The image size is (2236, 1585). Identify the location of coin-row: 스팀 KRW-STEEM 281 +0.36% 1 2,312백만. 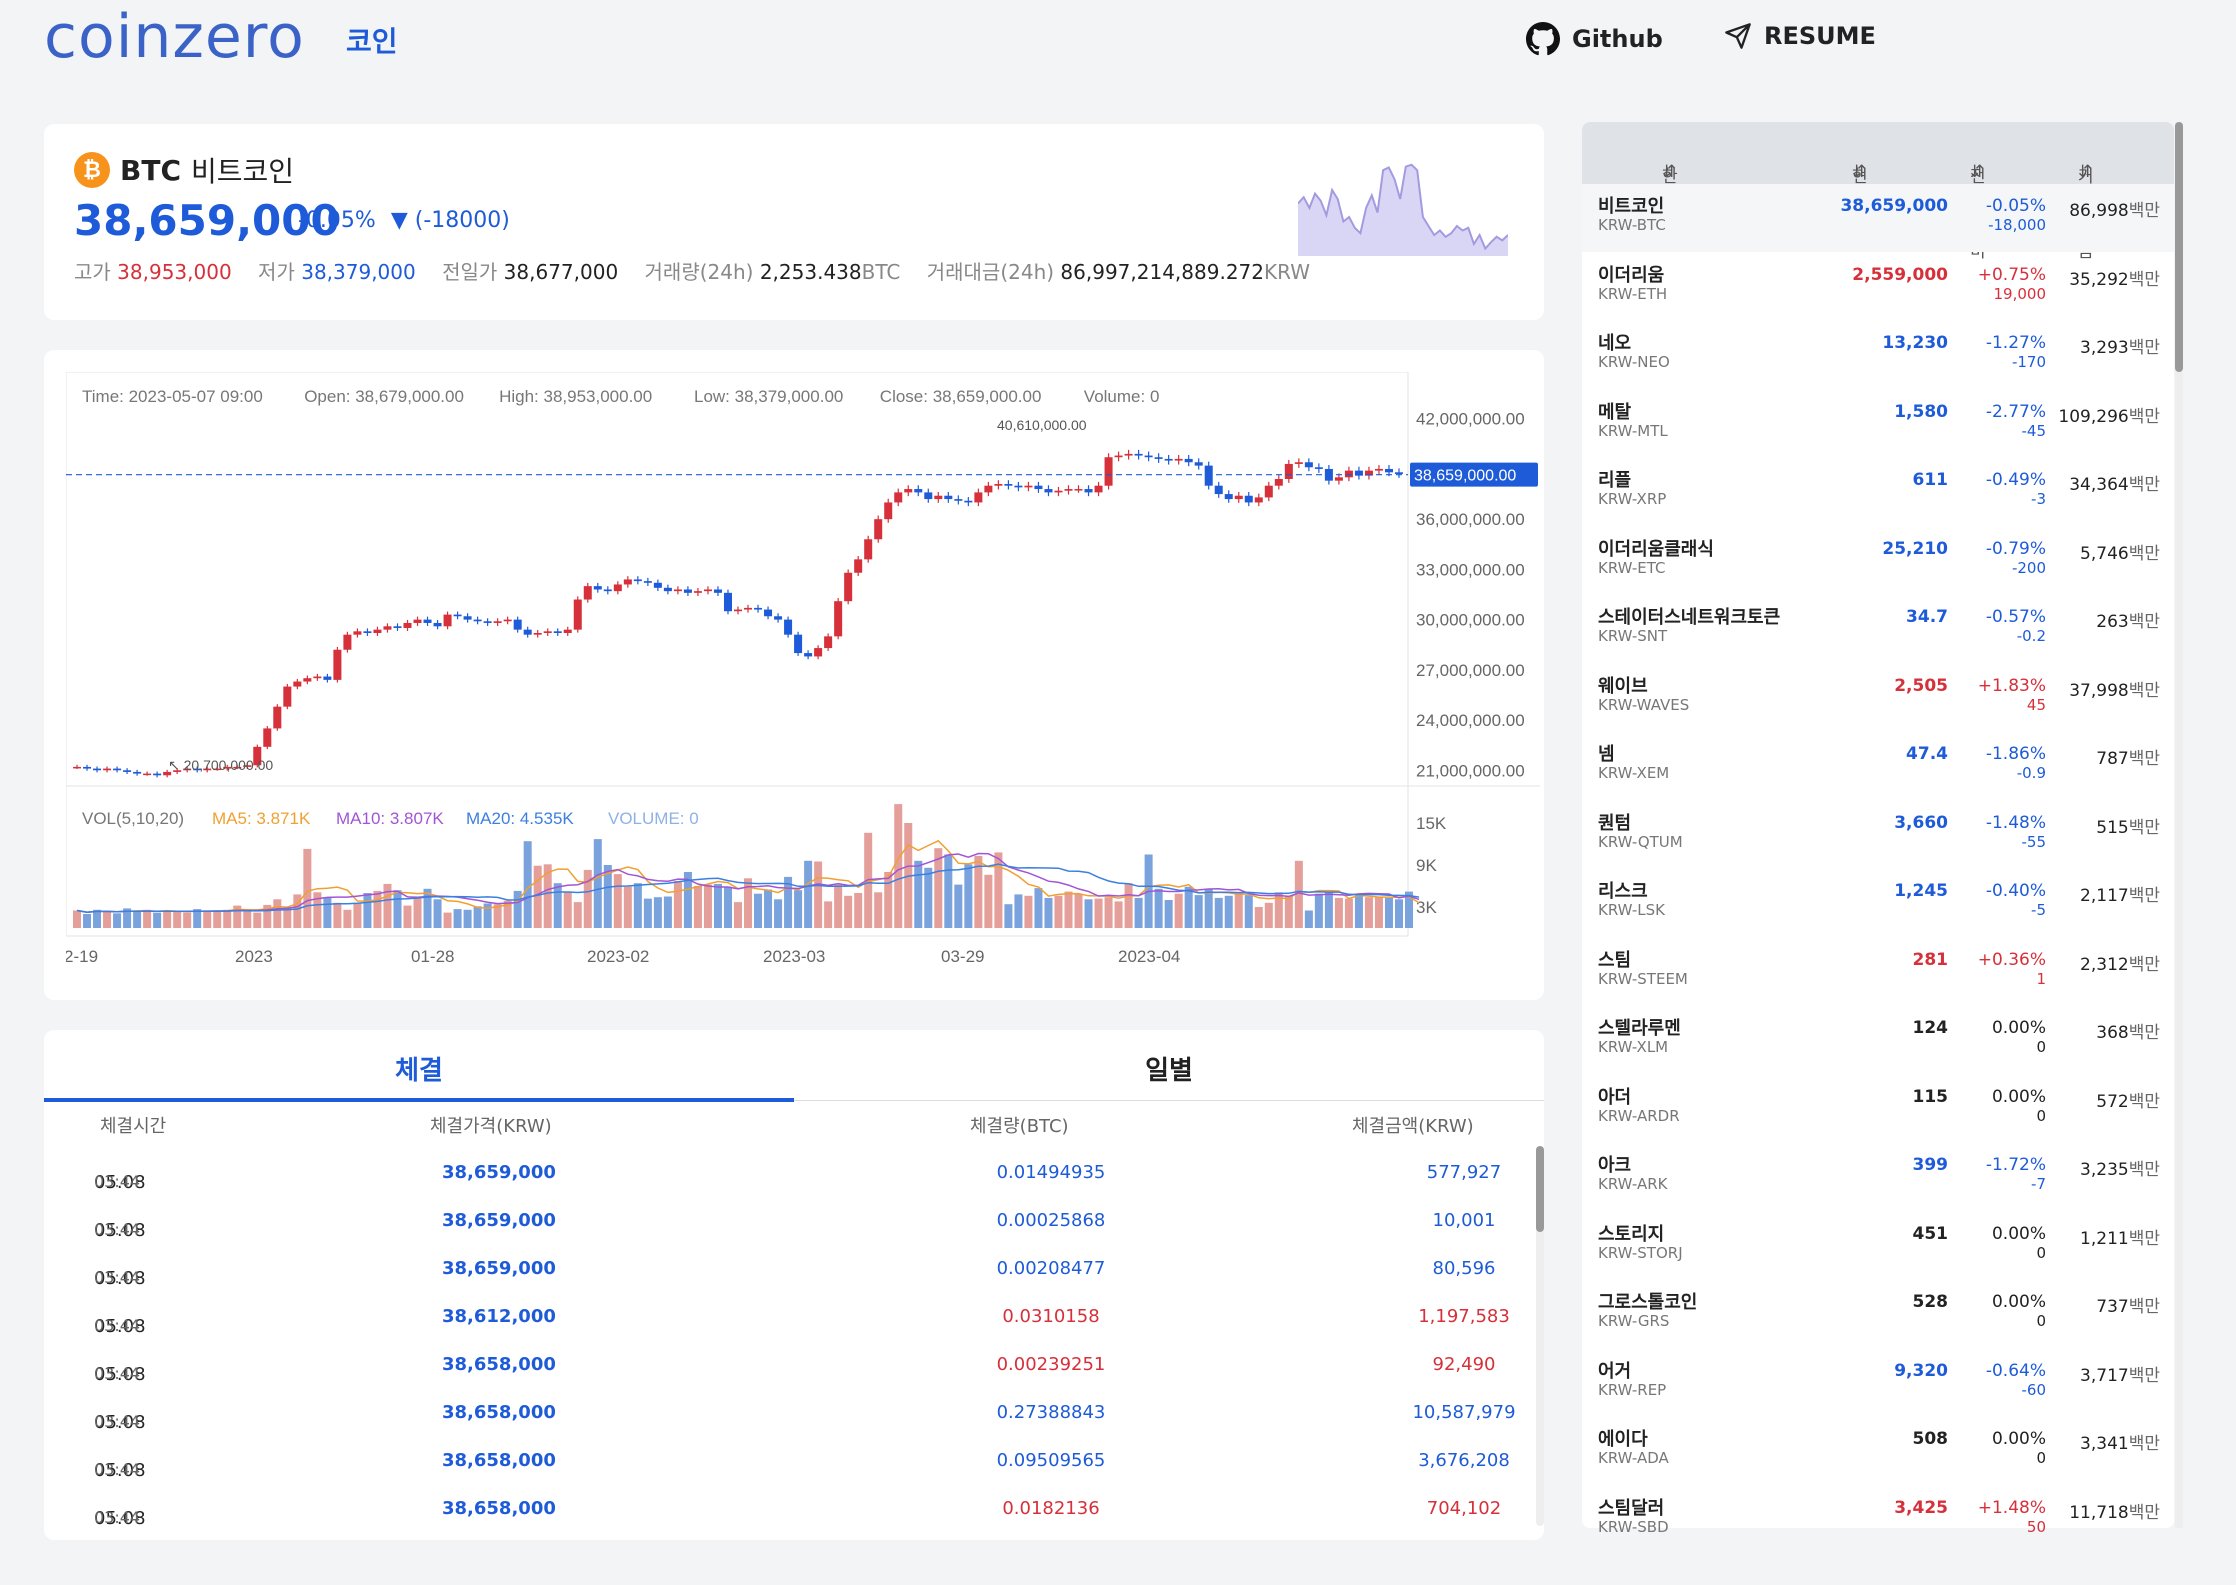
(1878, 972).